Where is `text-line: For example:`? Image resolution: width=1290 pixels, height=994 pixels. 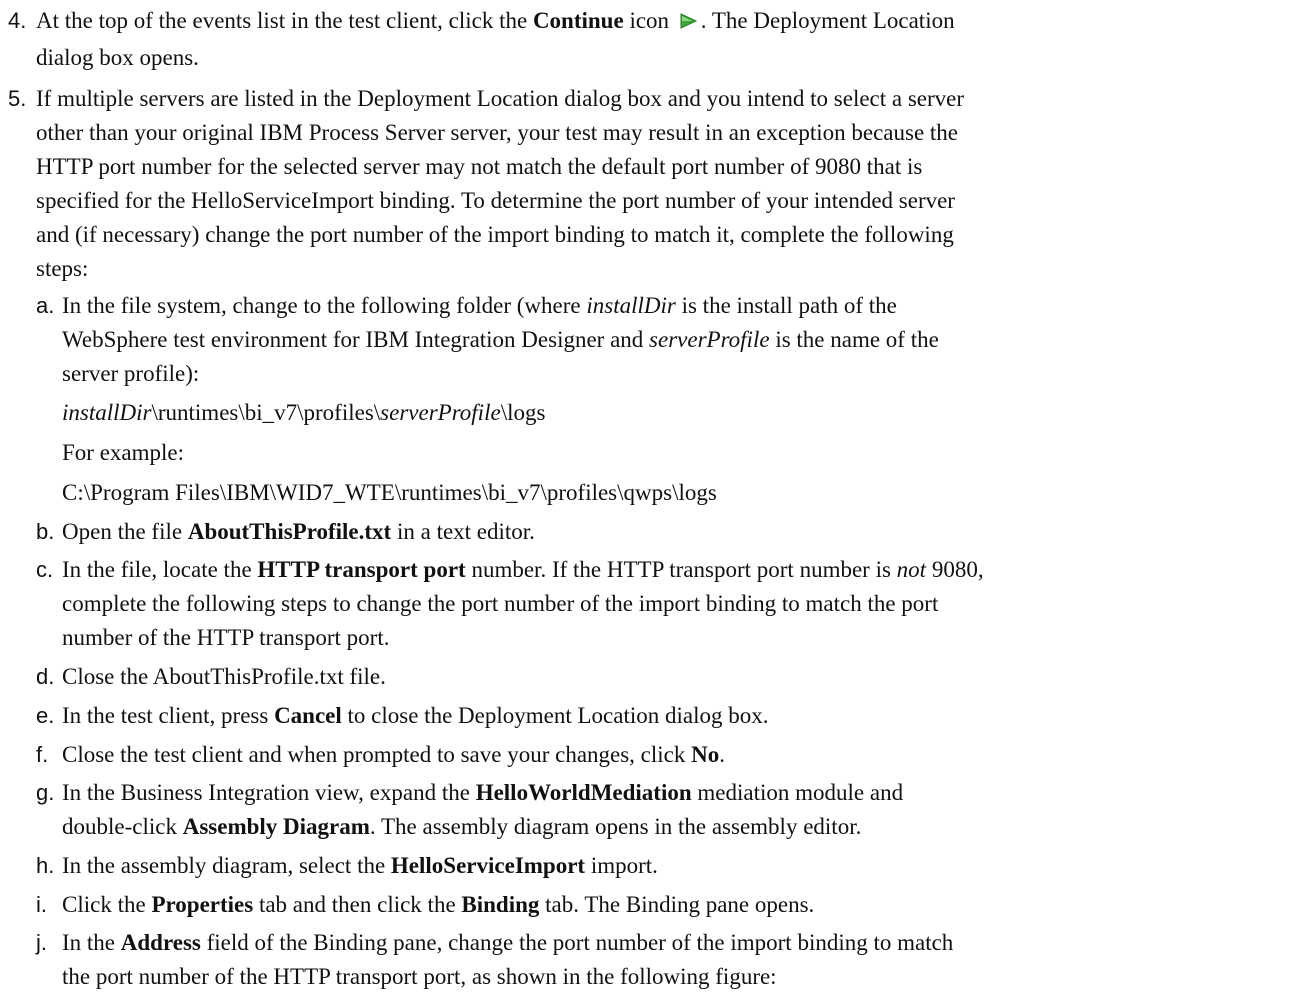
text-line: For example: is located at coordinates (123, 453).